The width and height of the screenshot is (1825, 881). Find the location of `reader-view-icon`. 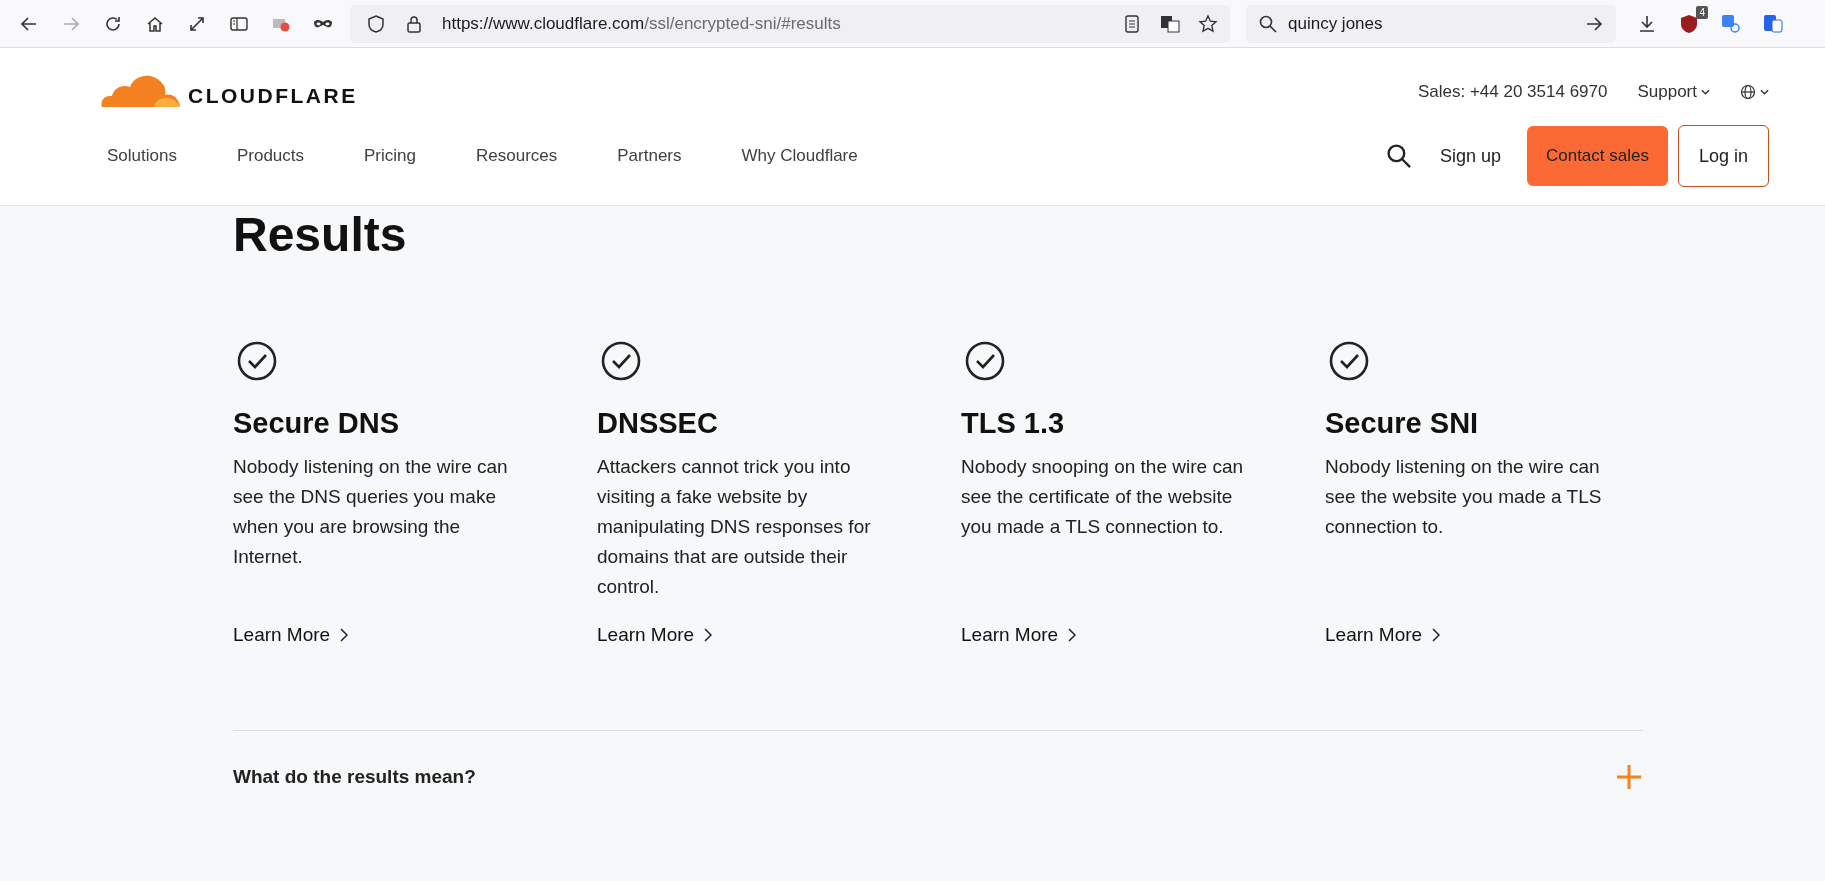

reader-view-icon is located at coordinates (1132, 23).